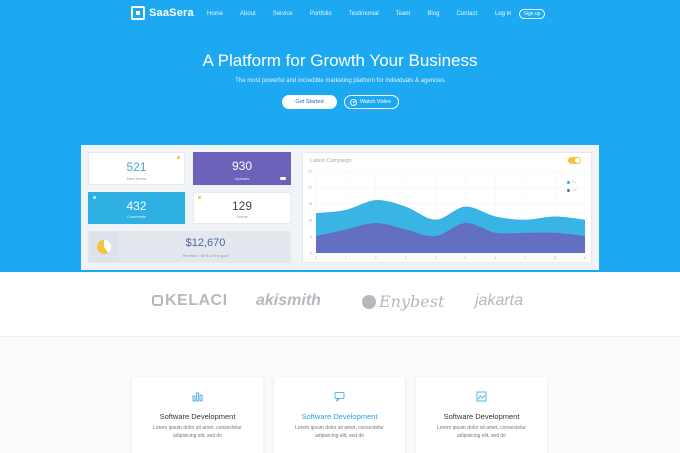 This screenshot has width=680, height=453. Describe the element at coordinates (503, 14) in the screenshot. I see `login-link: Log in` at that location.